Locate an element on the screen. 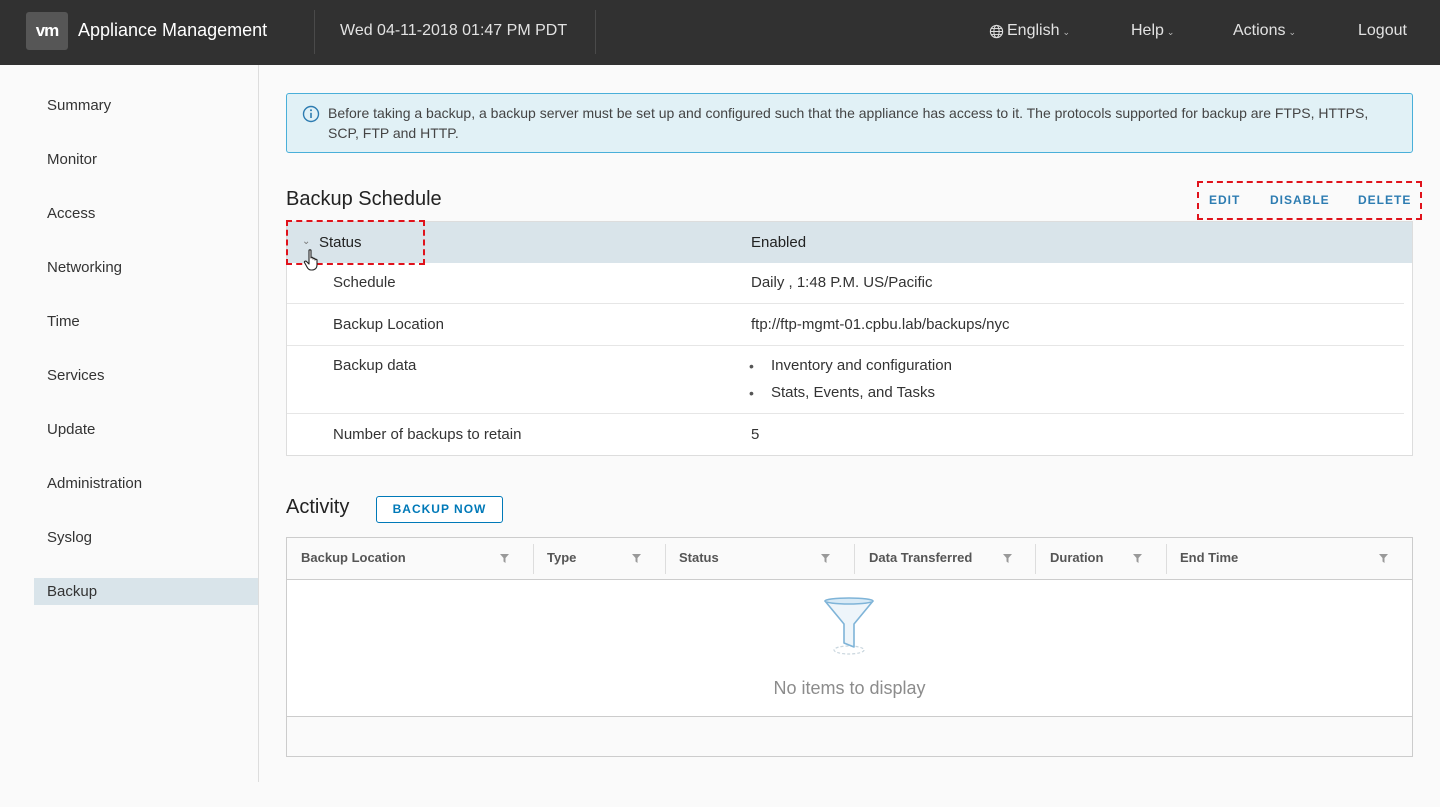  language-menu: English ⌄ is located at coordinates (1029, 31).